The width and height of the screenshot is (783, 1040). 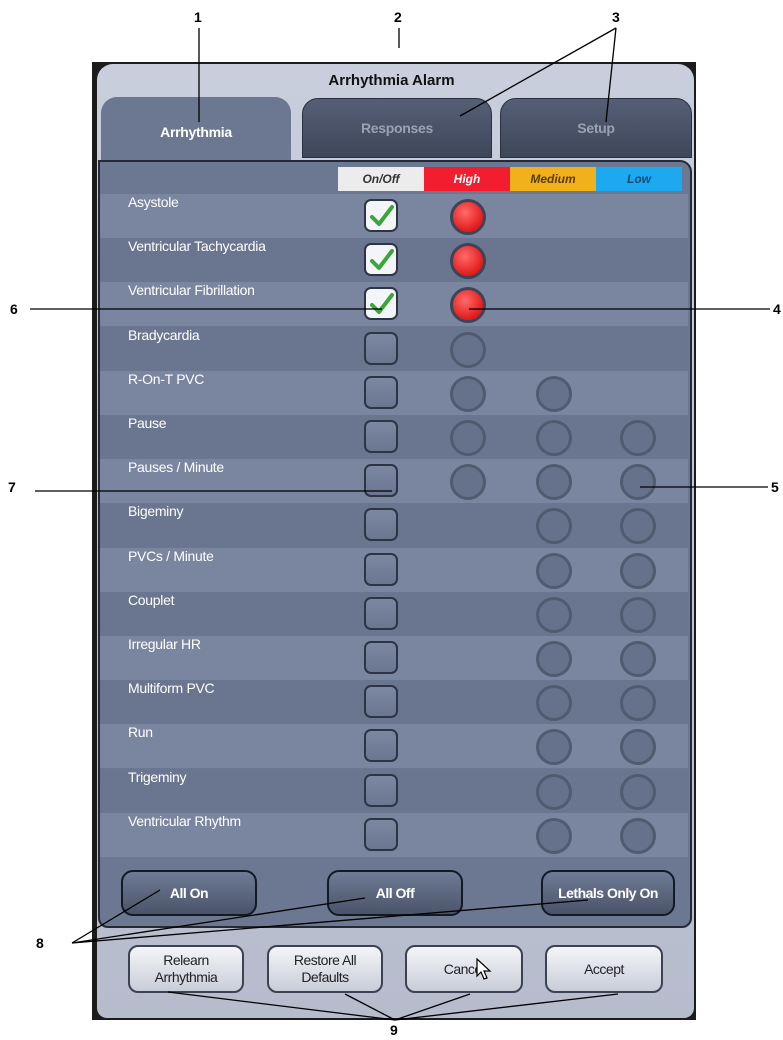 What do you see at coordinates (186, 960) in the screenshot?
I see `button-label-line1: Relearn` at bounding box center [186, 960].